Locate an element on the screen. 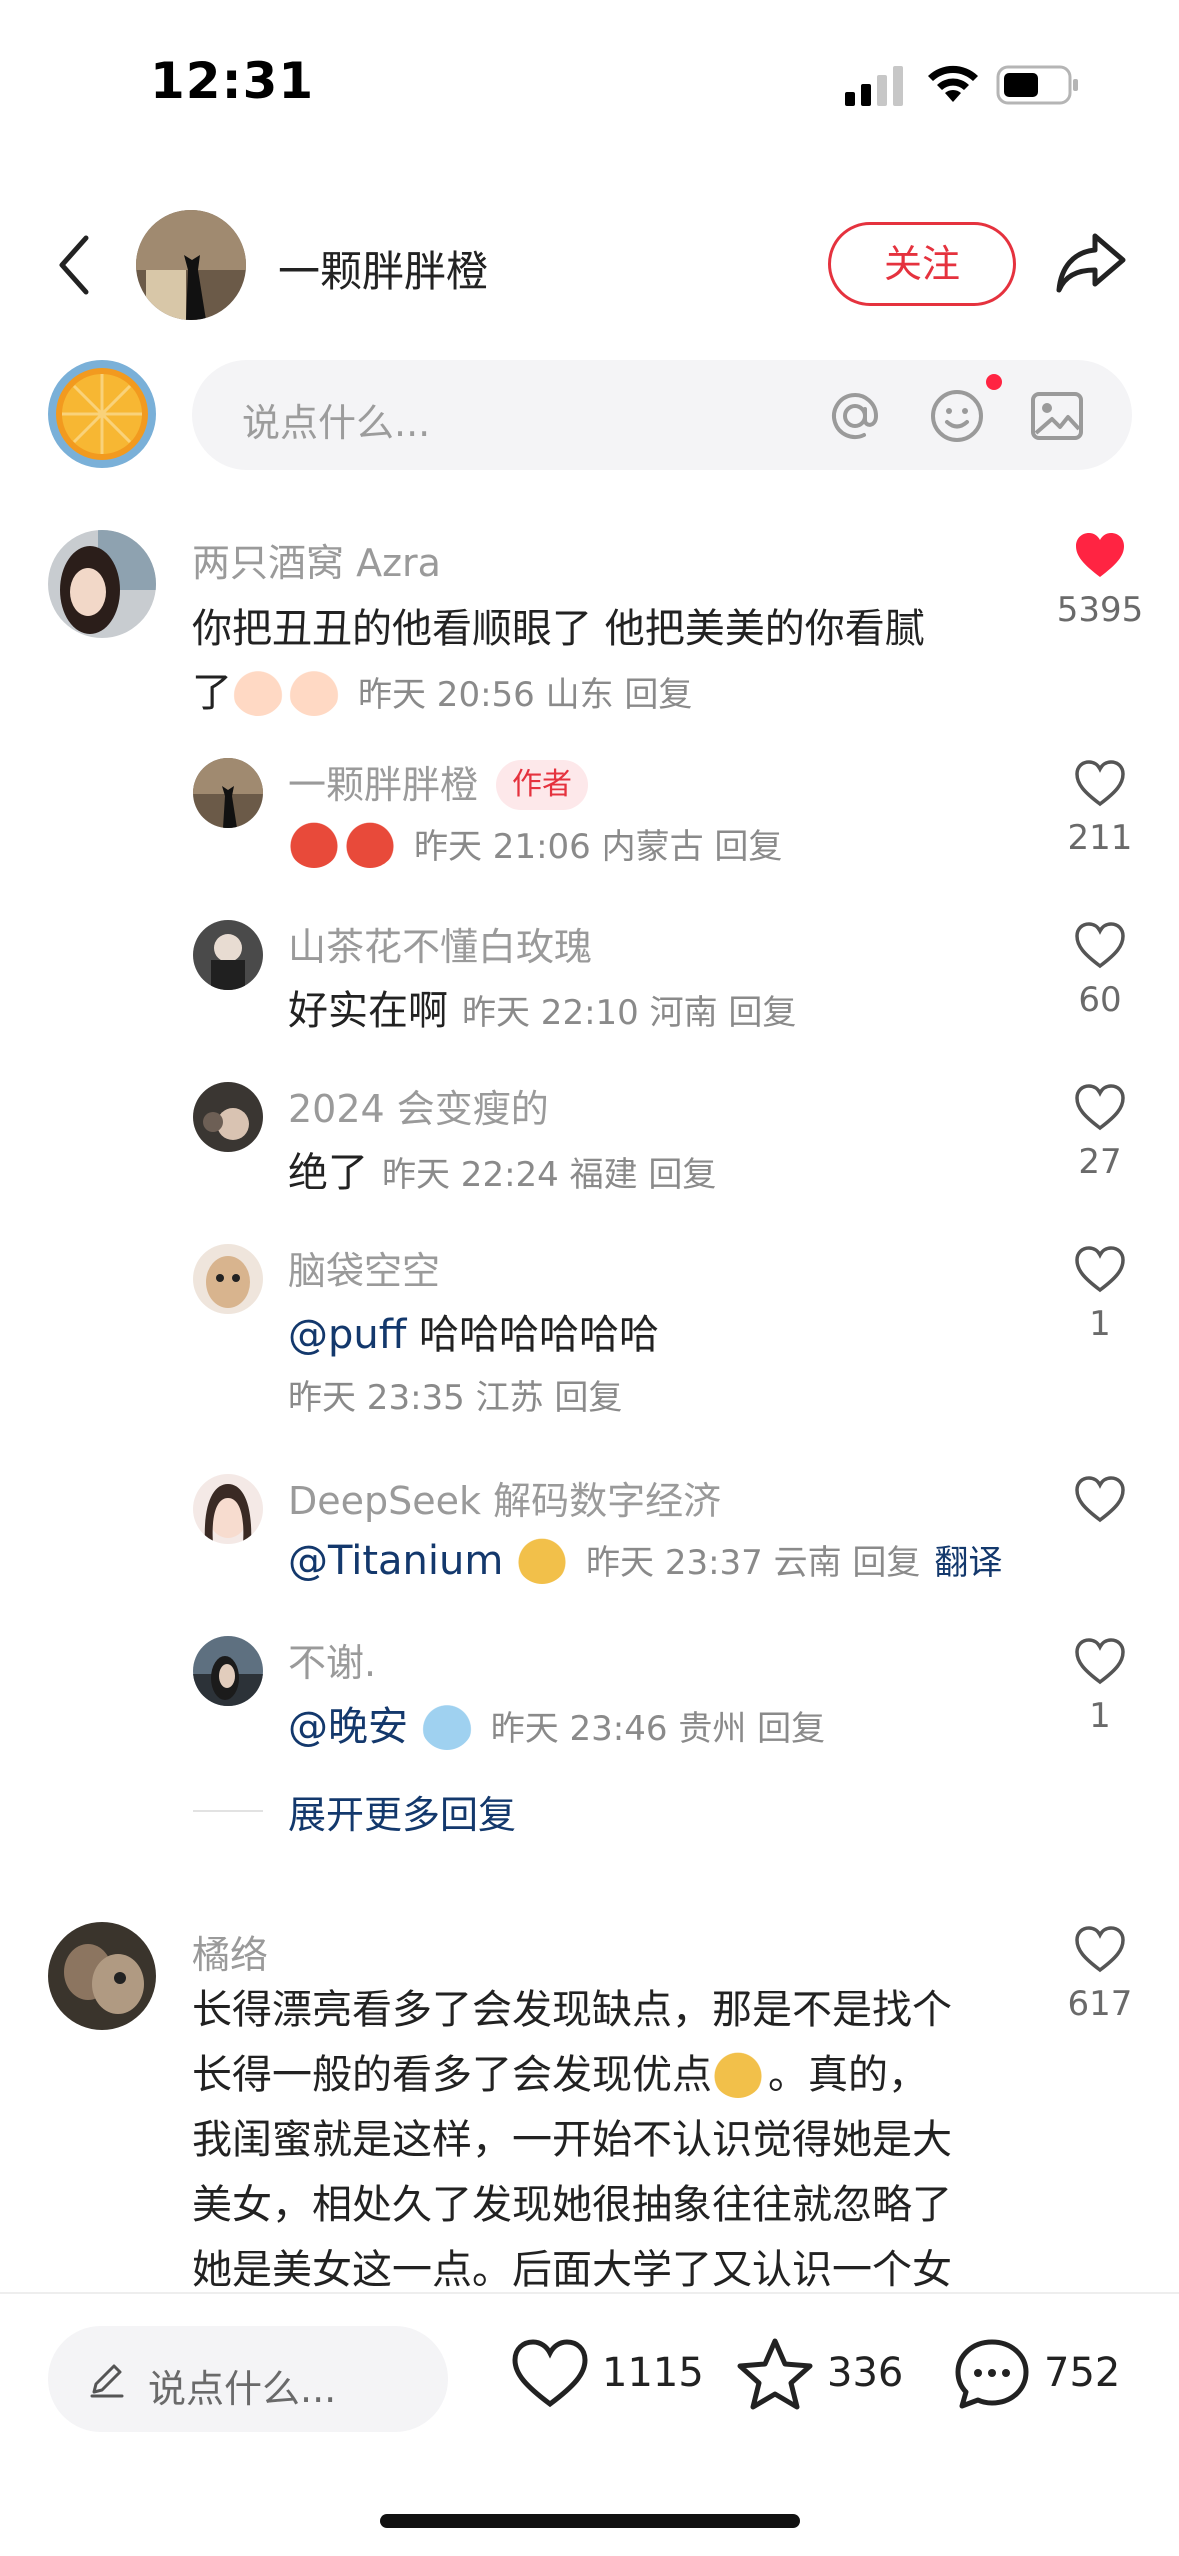 This screenshot has width=1179, height=2556. replier-name: DeepSeek 解码数字经济 is located at coordinates (504, 1497).